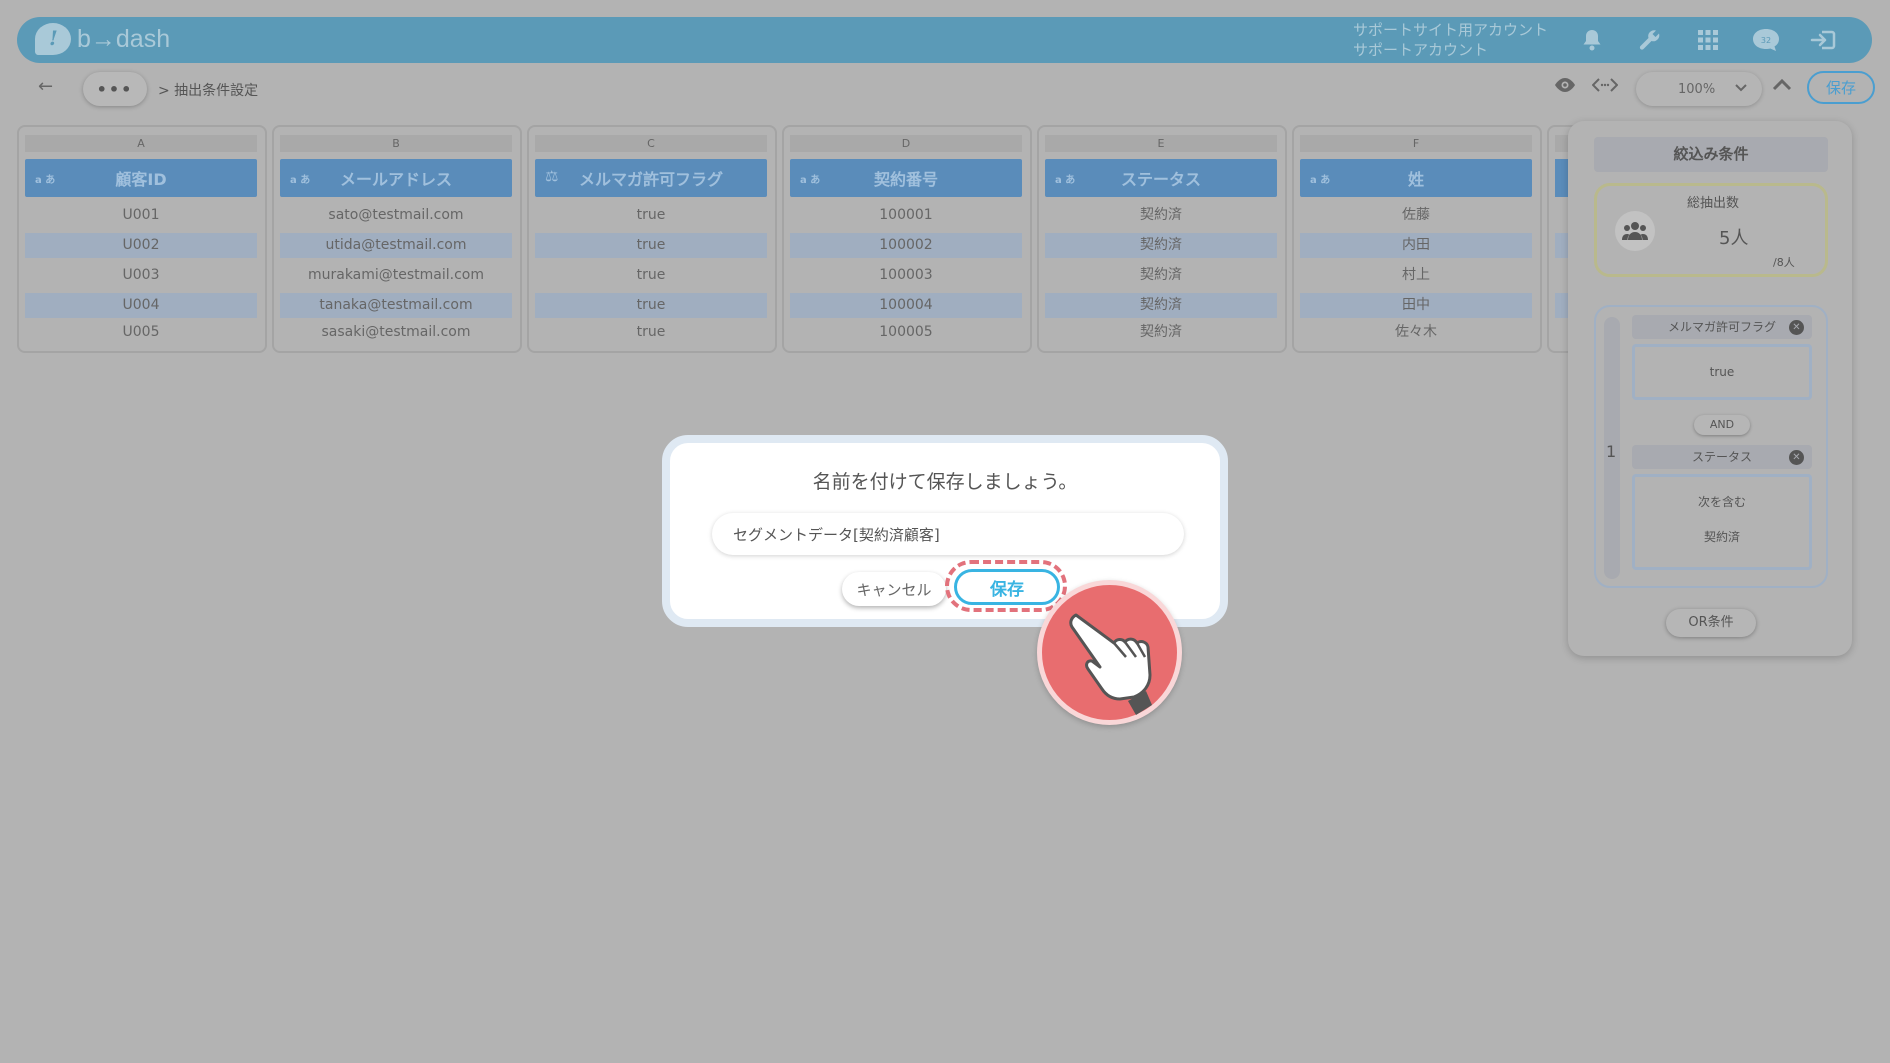  I want to click on table-cell: tanaka@testmail.com, so click(396, 305).